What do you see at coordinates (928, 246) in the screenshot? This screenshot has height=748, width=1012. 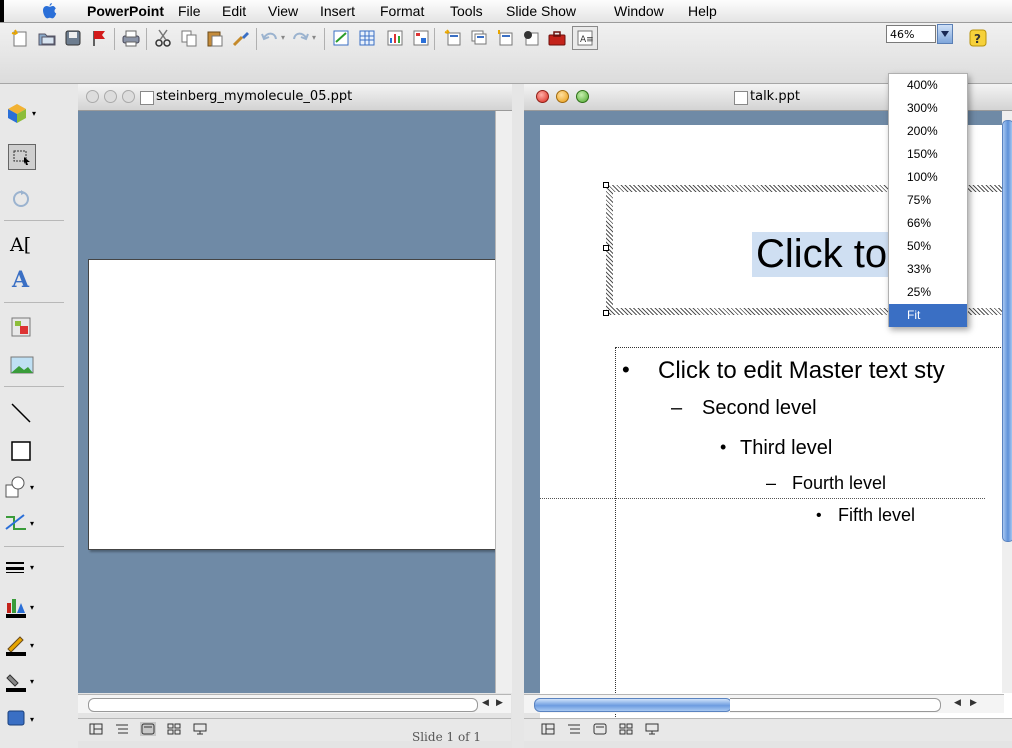 I see `zoom-option-50: 50%` at bounding box center [928, 246].